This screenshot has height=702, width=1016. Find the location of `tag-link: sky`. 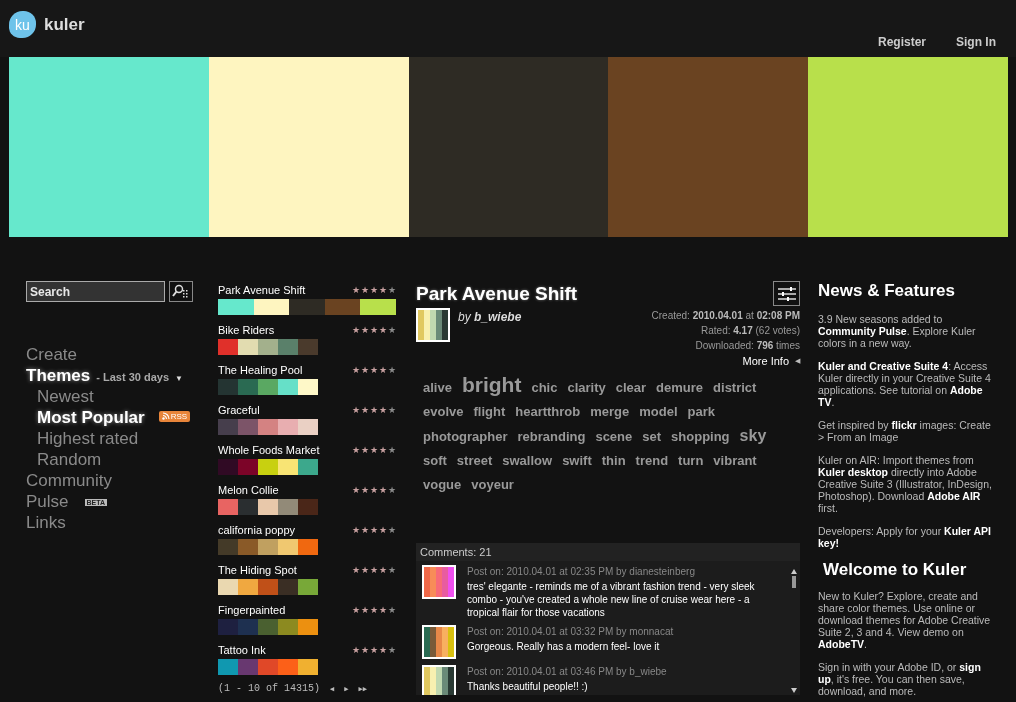

tag-link: sky is located at coordinates (753, 436).